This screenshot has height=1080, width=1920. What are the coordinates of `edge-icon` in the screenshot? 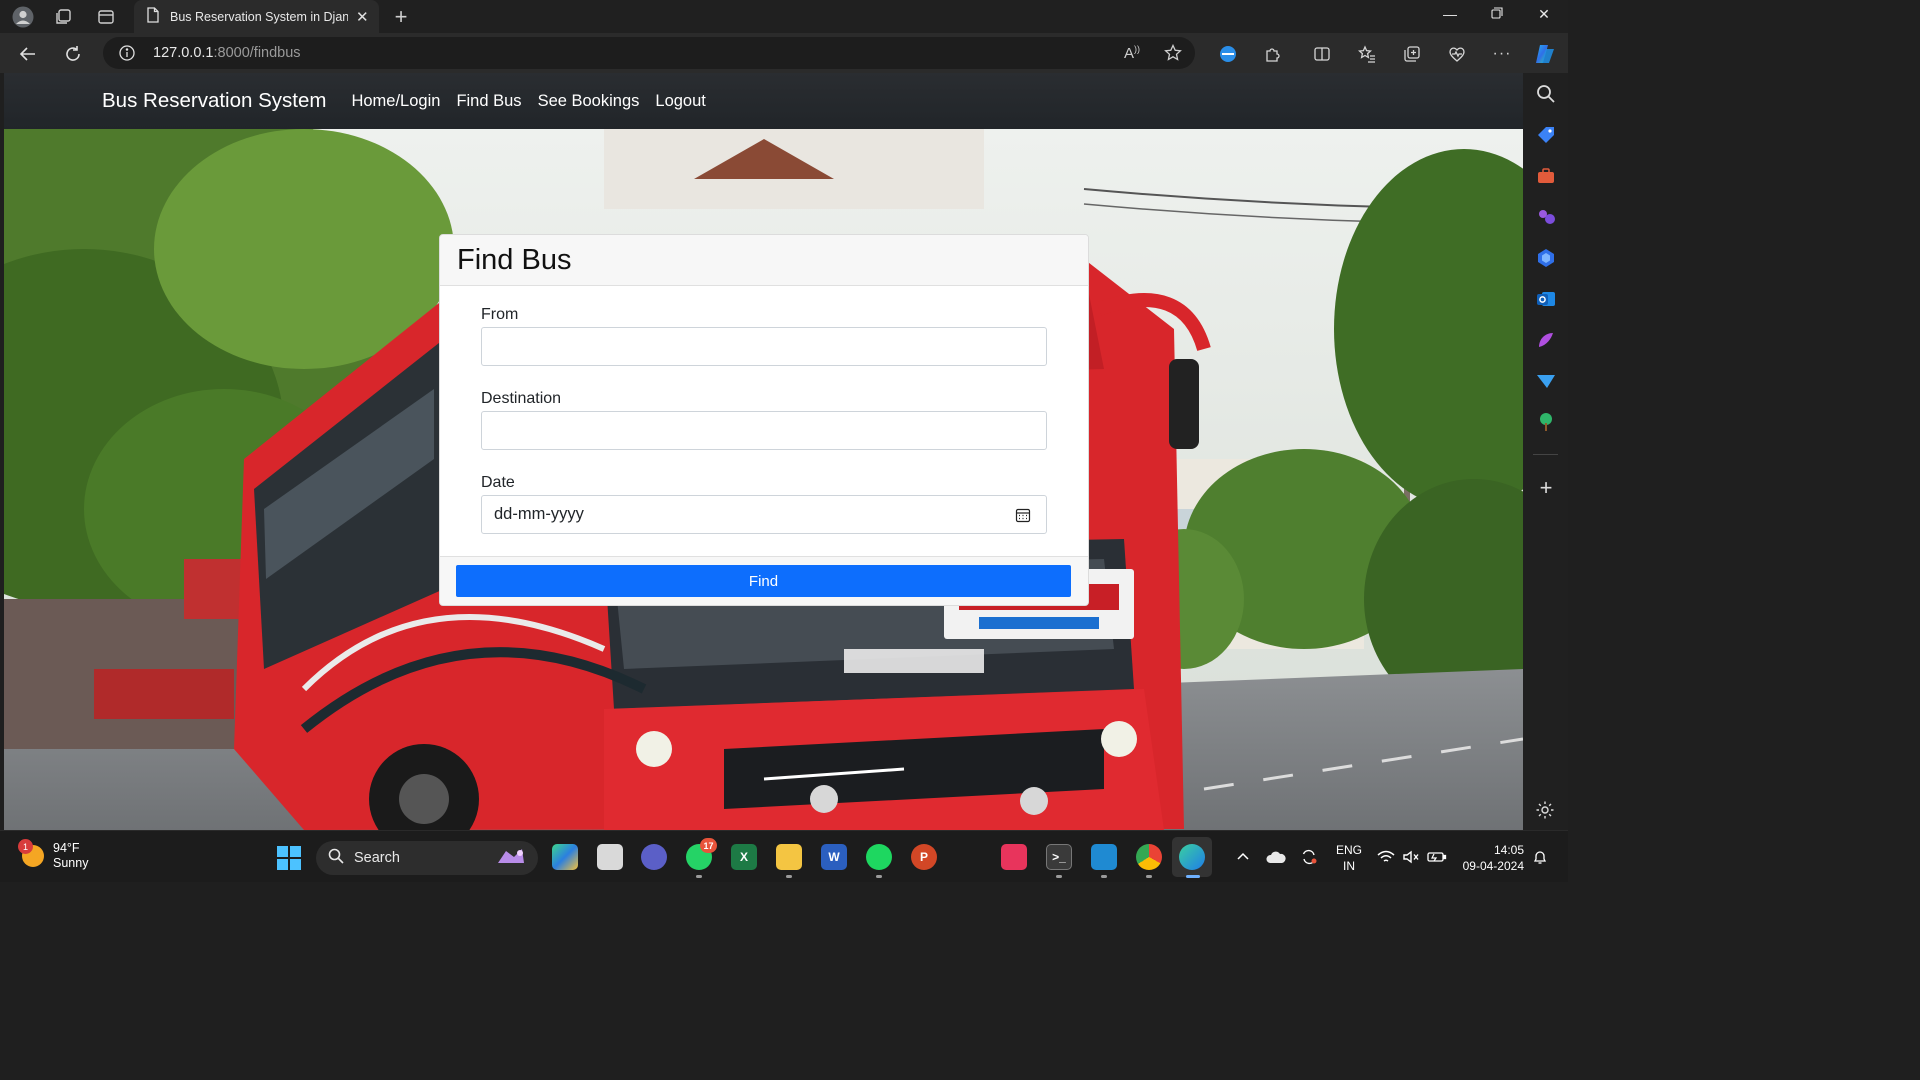 It's located at (1192, 857).